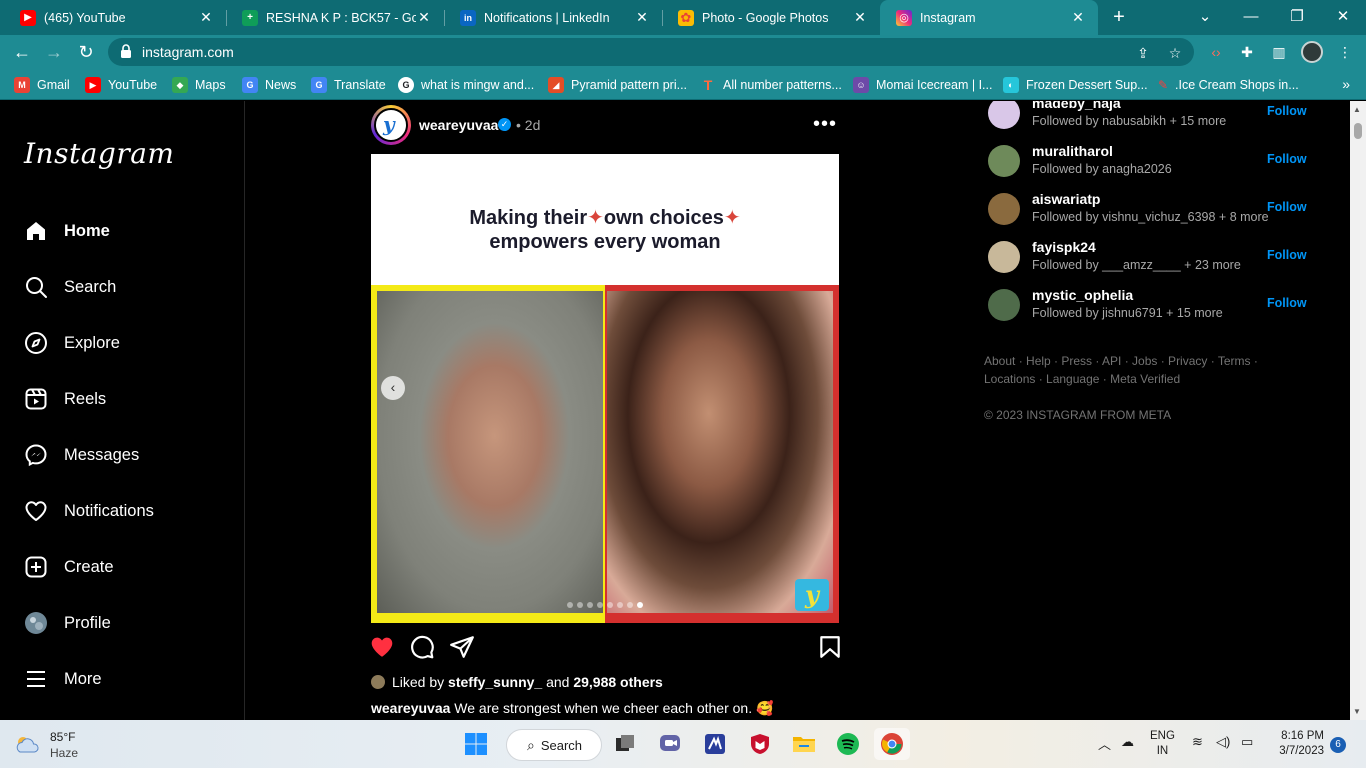 This screenshot has height=768, width=1366. I want to click on nav-search: Search, so click(70, 287).